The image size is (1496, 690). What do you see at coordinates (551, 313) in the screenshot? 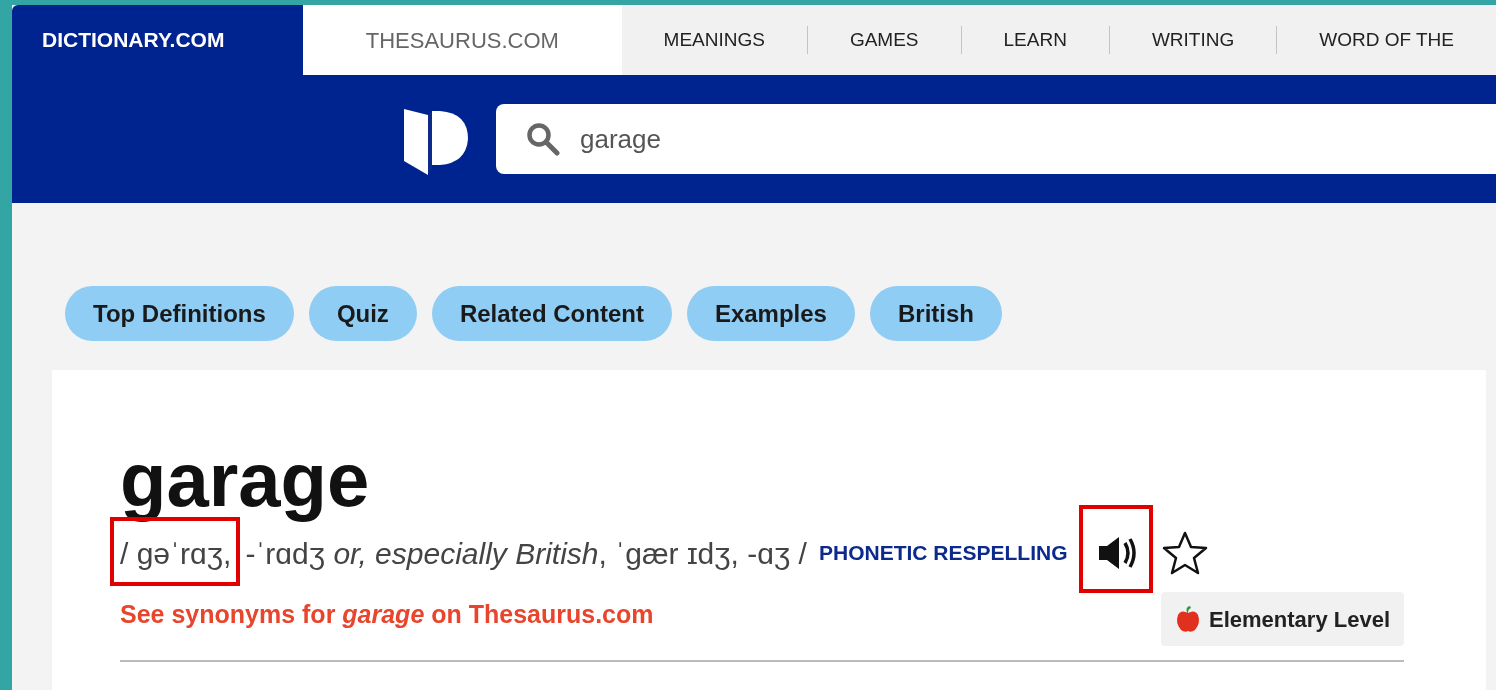
I see `section-pill: Related Content` at bounding box center [551, 313].